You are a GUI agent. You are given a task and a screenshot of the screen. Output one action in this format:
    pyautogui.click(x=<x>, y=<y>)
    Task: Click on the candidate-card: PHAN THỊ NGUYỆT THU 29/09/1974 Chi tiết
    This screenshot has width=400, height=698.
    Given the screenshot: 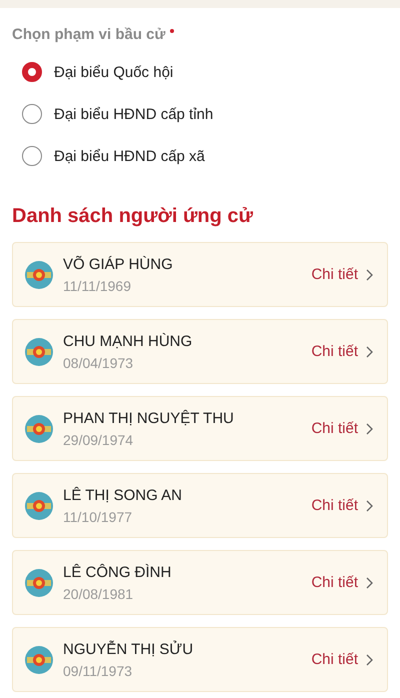 What is the action you would take?
    pyautogui.click(x=200, y=428)
    